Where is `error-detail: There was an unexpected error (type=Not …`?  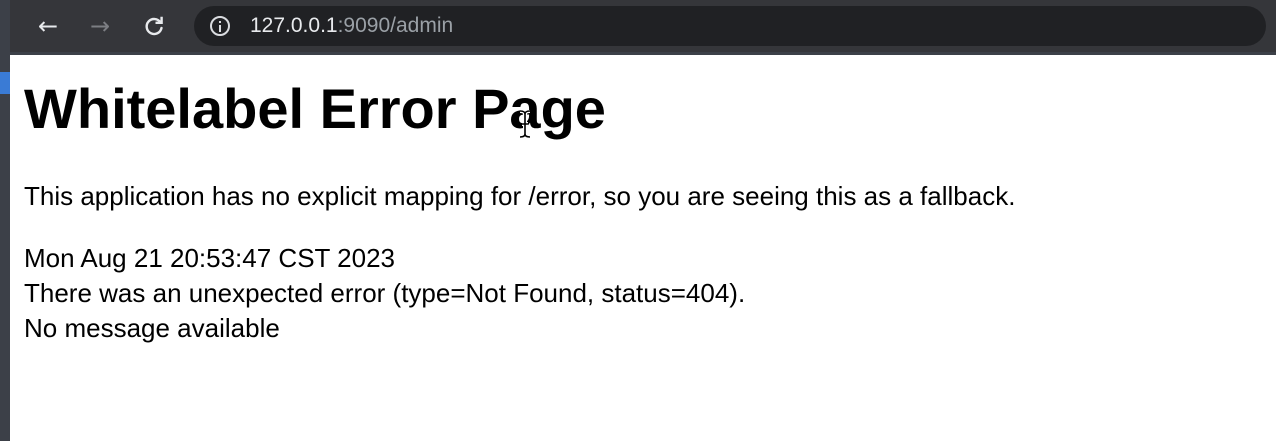
error-detail: There was an unexpected error (type=Not … is located at coordinates (385, 293).